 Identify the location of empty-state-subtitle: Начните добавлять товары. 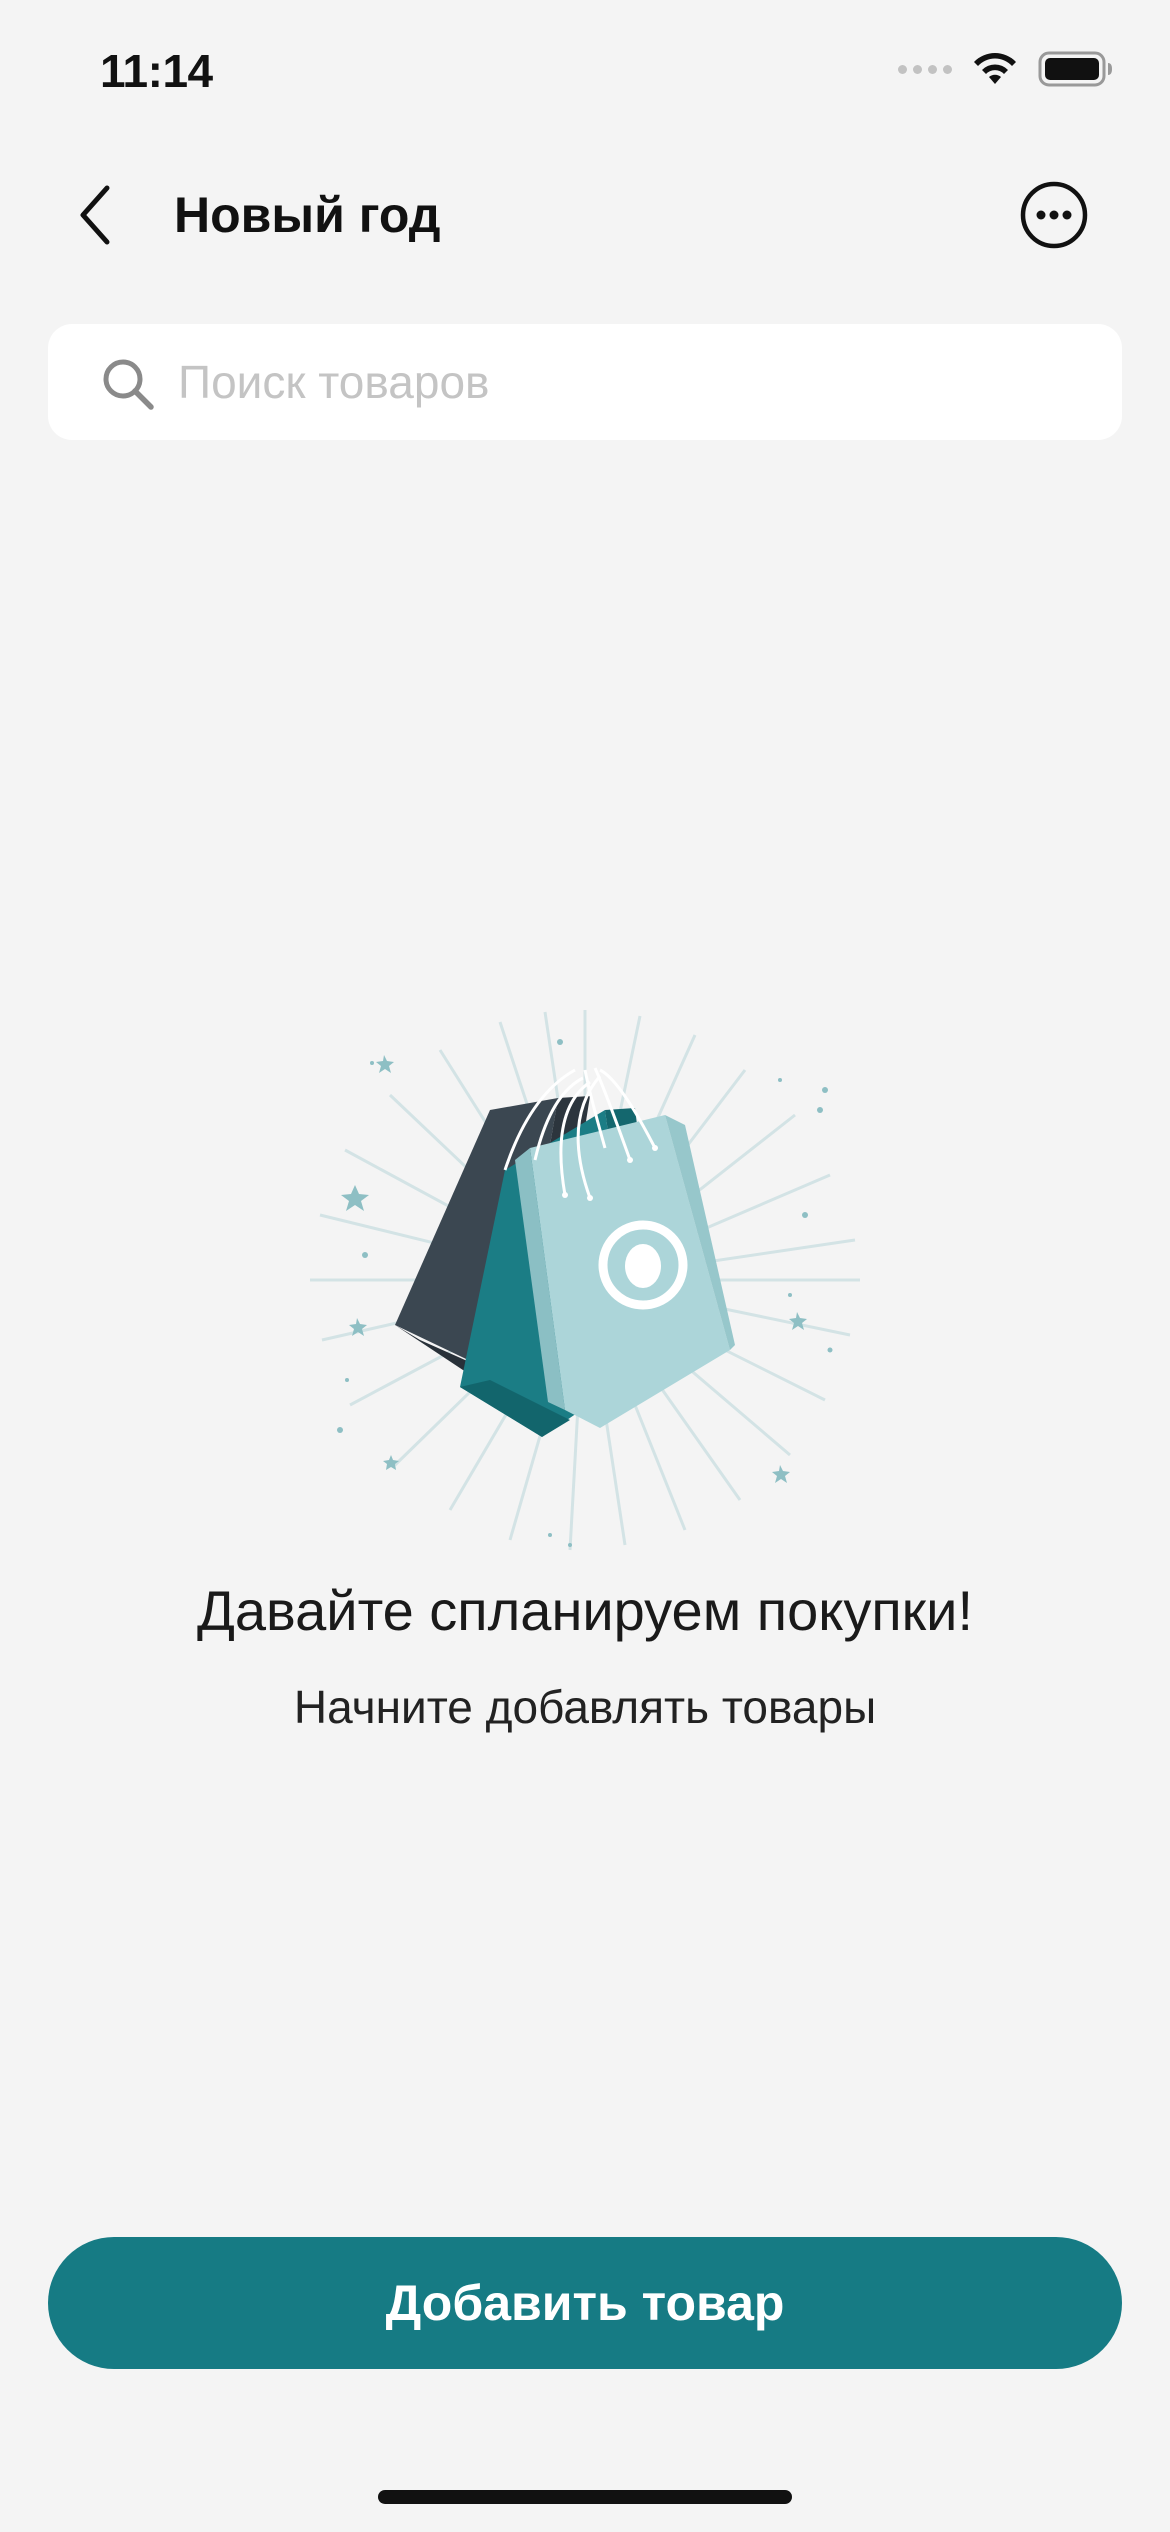
(585, 1707).